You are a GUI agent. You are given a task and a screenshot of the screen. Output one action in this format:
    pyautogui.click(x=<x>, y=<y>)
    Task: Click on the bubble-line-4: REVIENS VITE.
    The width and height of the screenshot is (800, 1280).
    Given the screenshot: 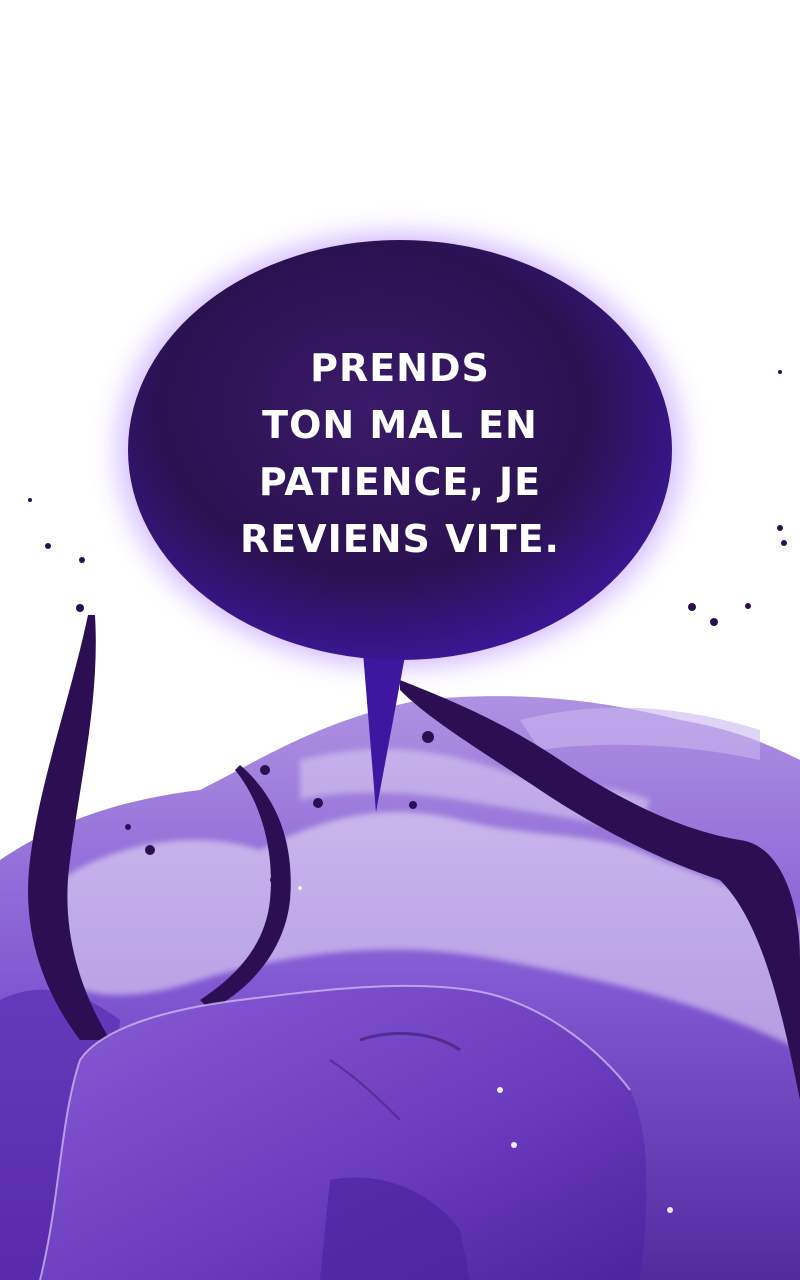 What is the action you would take?
    pyautogui.click(x=400, y=539)
    